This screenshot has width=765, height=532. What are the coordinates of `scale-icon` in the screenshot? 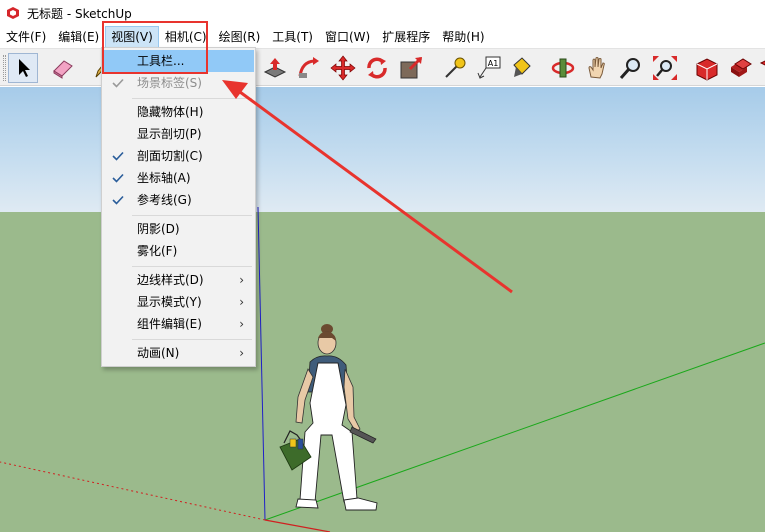 It's located at (411, 67).